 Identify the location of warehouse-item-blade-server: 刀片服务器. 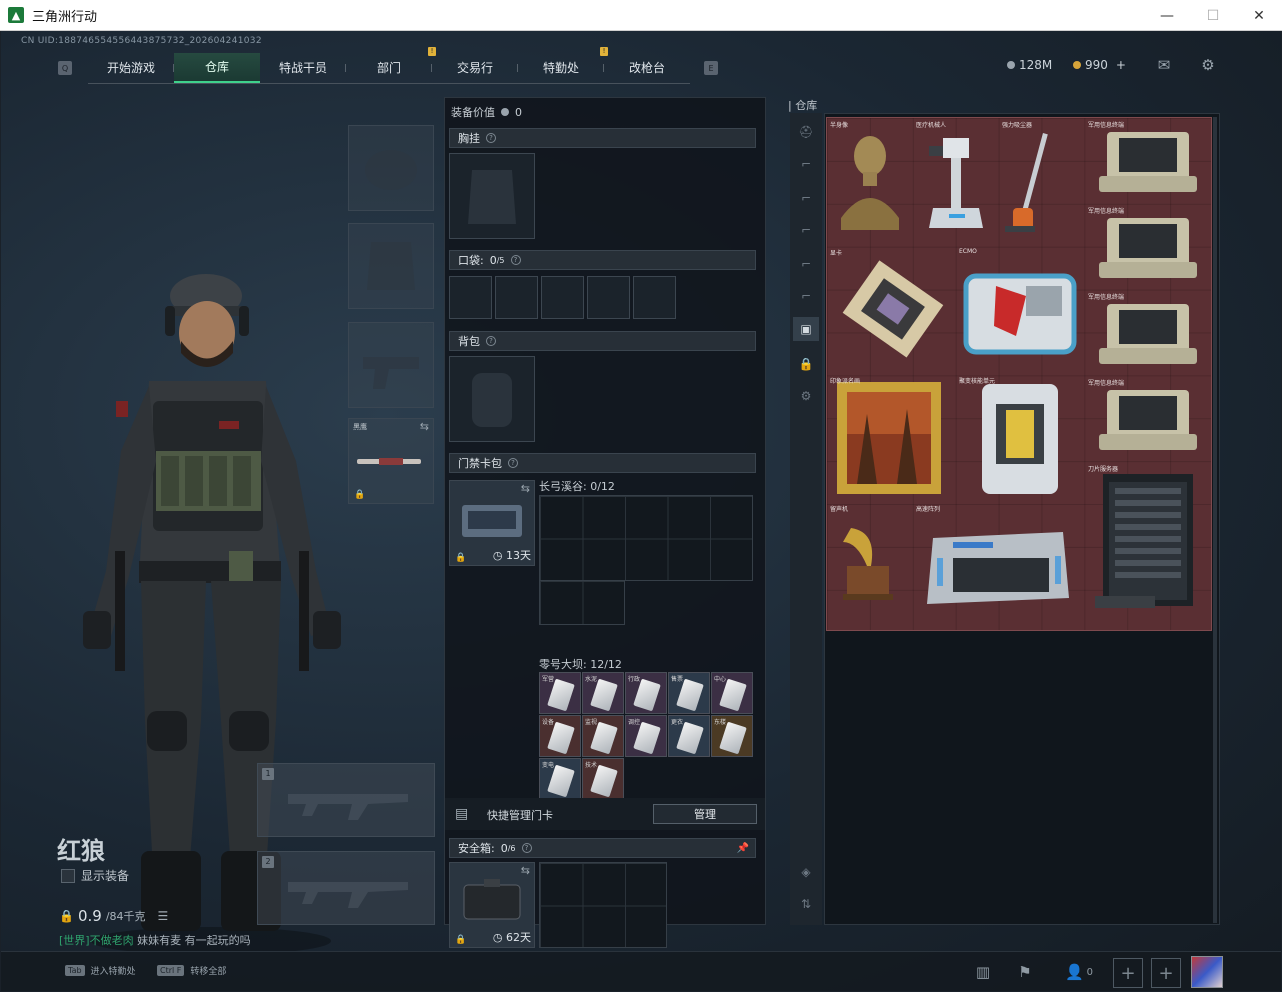
(1149, 547).